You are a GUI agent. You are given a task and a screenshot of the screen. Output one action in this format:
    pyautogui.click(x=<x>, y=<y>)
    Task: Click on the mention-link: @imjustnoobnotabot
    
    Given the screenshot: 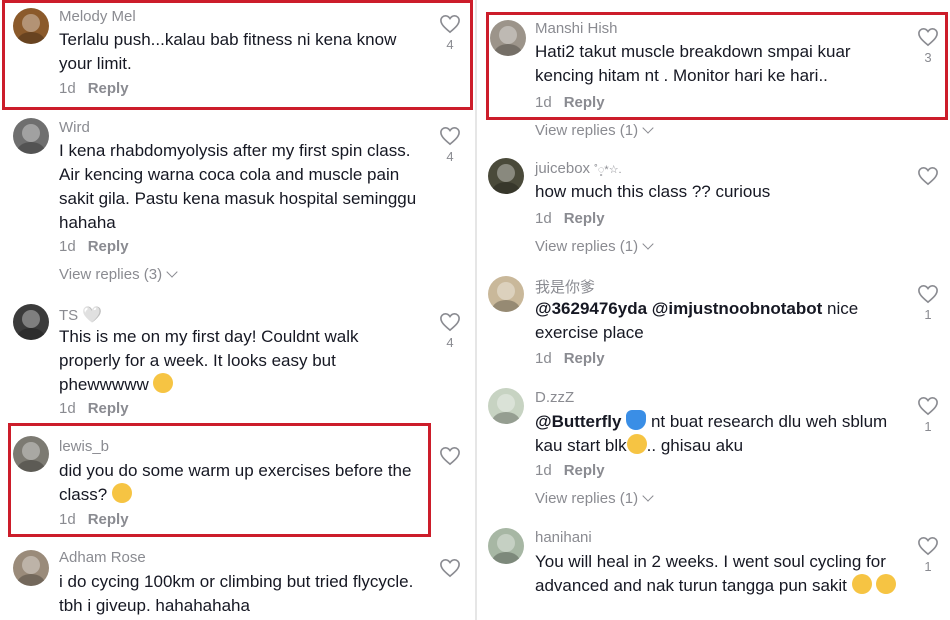 What is the action you would take?
    pyautogui.click(x=737, y=308)
    